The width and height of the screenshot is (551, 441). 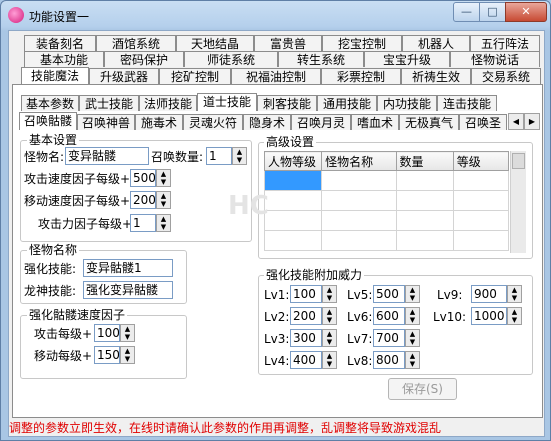 What do you see at coordinates (389, 338) in the screenshot?
I see `lv7-input: 700` at bounding box center [389, 338].